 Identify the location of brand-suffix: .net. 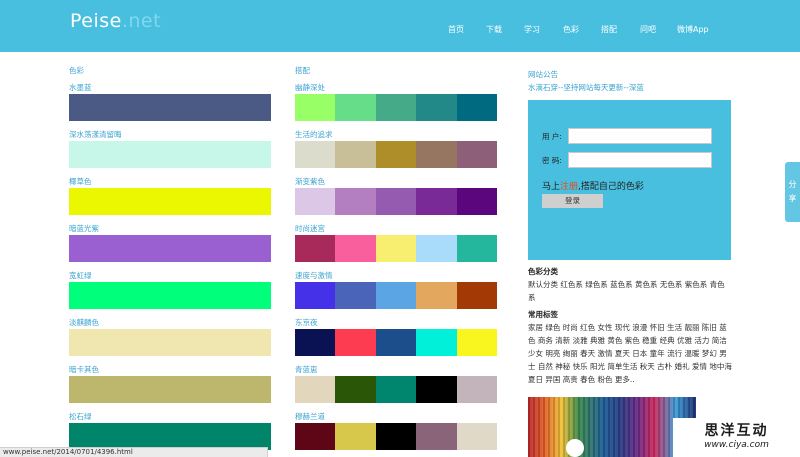
(141, 21).